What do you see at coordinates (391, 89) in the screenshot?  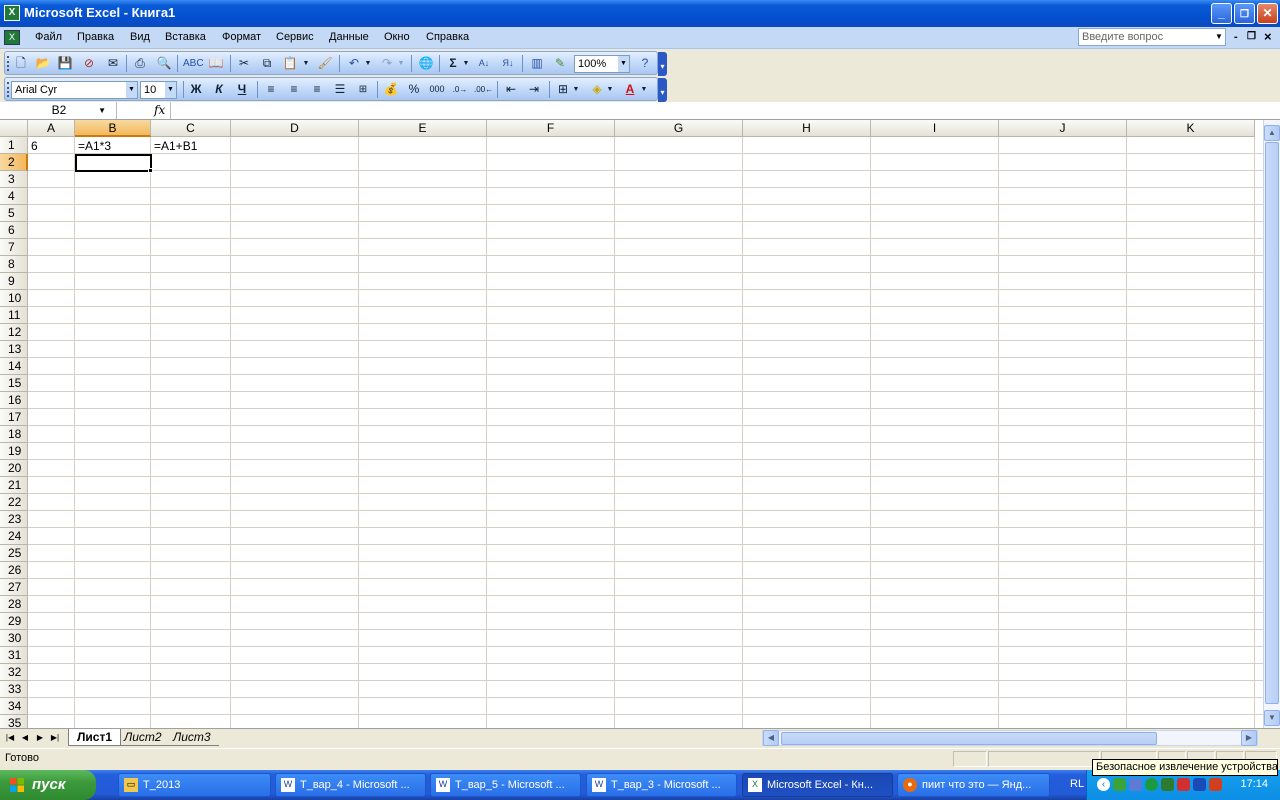 I see `currency-icon: 💰` at bounding box center [391, 89].